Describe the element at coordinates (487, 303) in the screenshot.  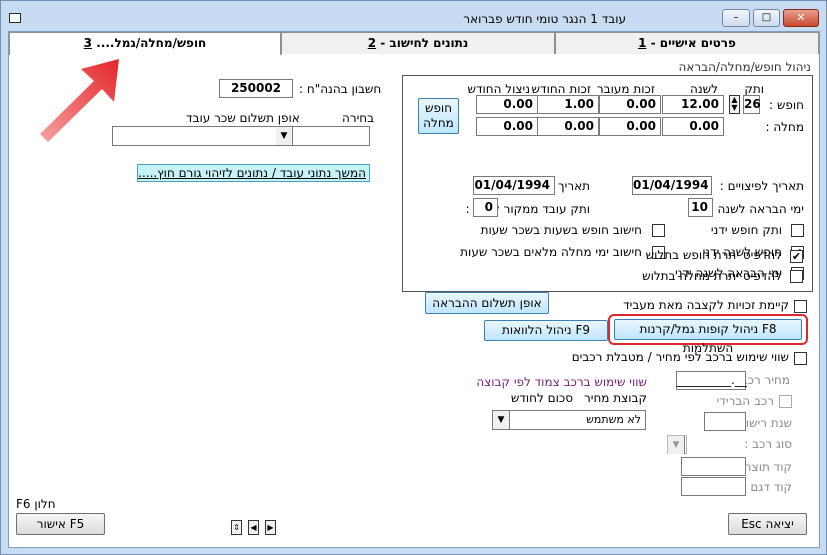
I see `recovery-payment-button: אופן תשלום ההבראה` at that location.